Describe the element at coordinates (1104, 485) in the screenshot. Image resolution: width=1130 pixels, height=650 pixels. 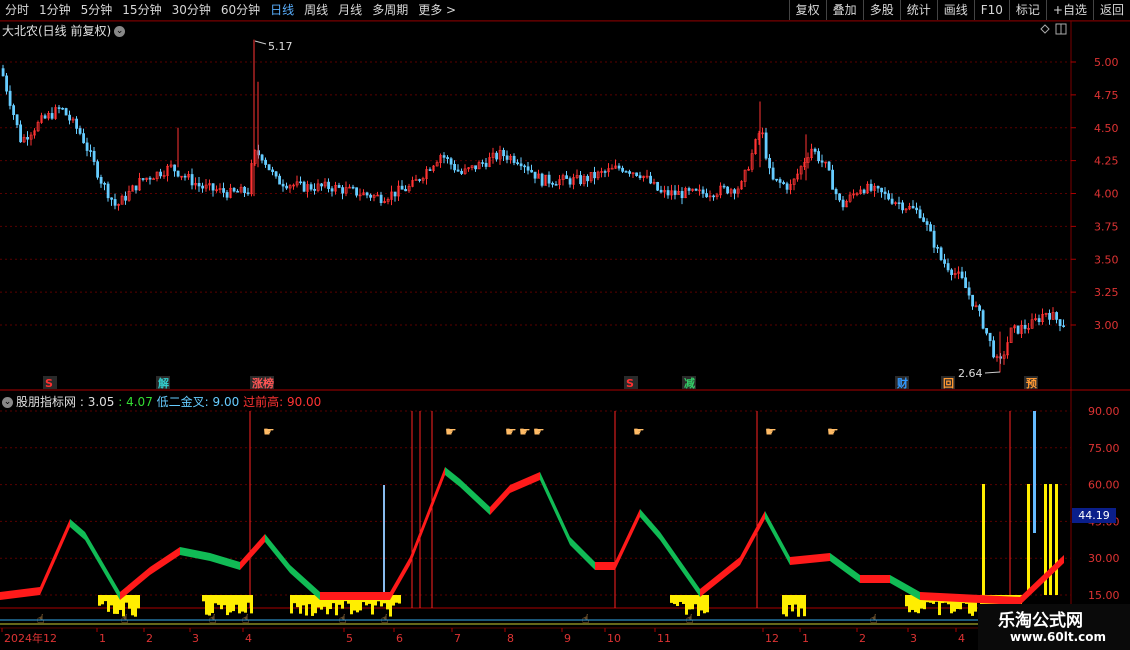
I see `indicator-tick-label: 60.00` at that location.